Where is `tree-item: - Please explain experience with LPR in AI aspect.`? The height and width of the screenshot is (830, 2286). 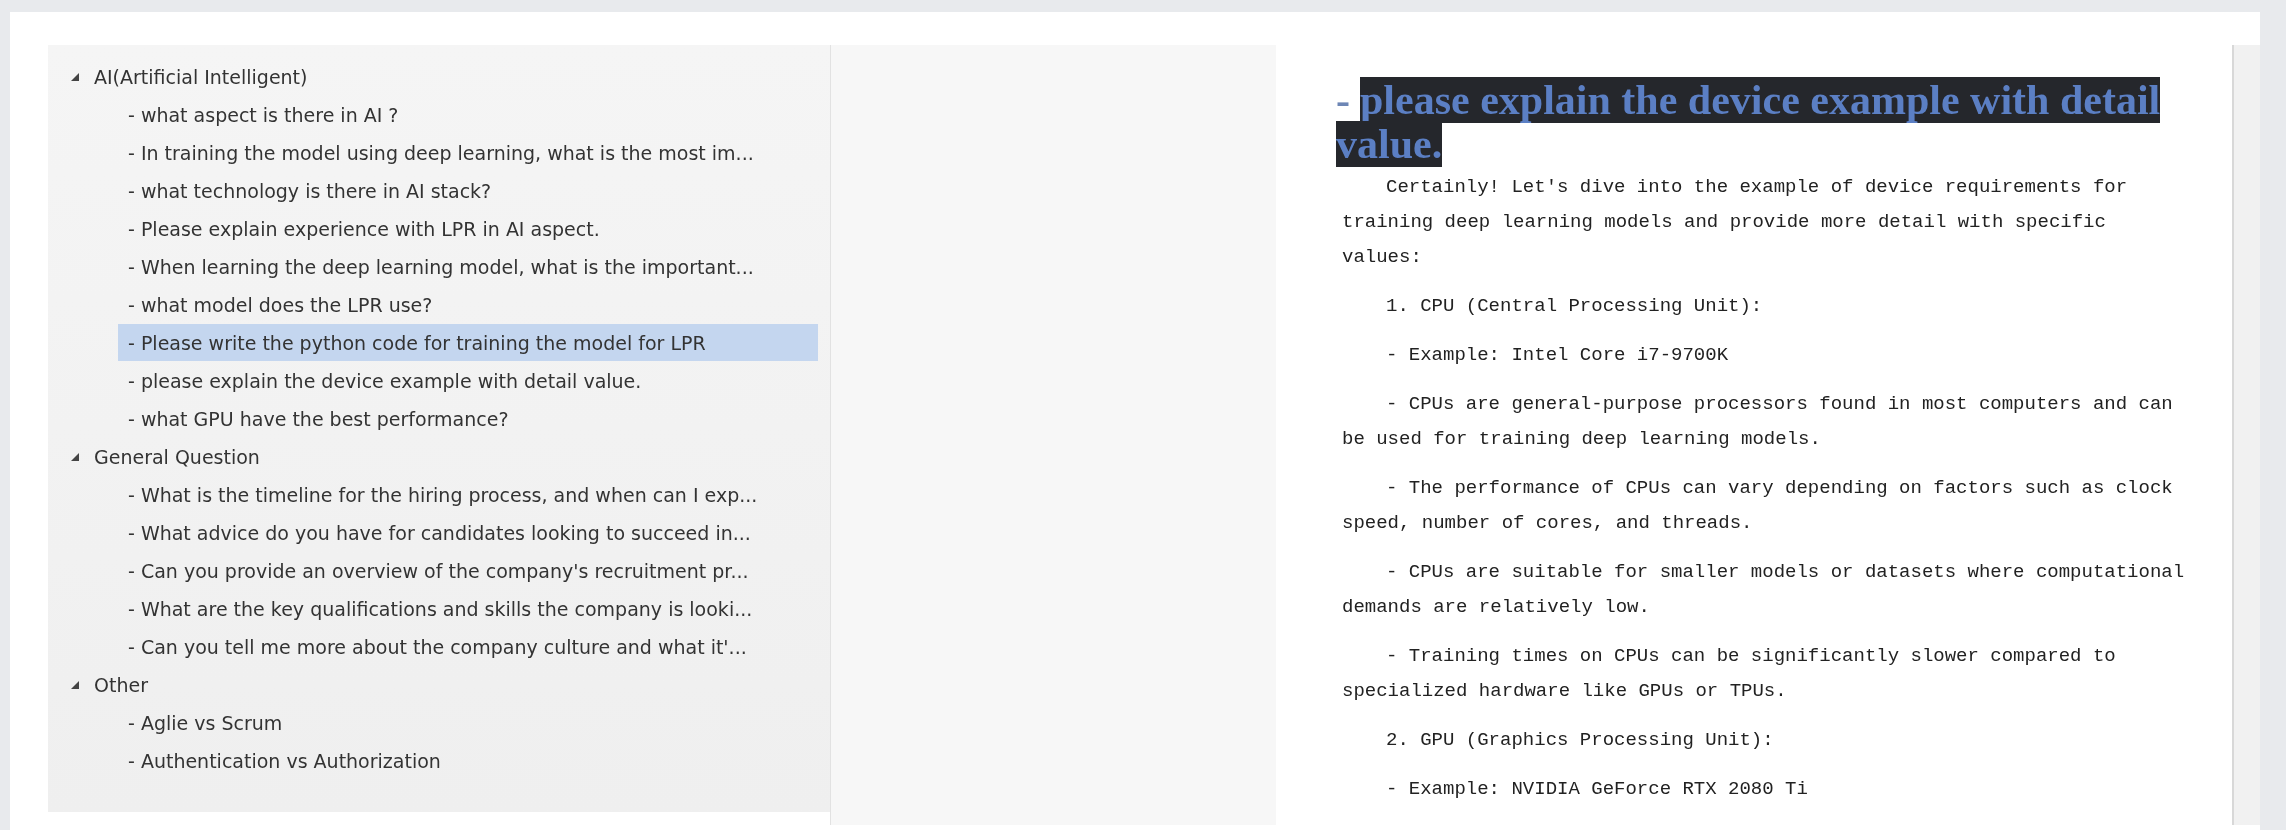 tree-item: - Please explain experience with LPR in AI aspect. is located at coordinates (468, 228).